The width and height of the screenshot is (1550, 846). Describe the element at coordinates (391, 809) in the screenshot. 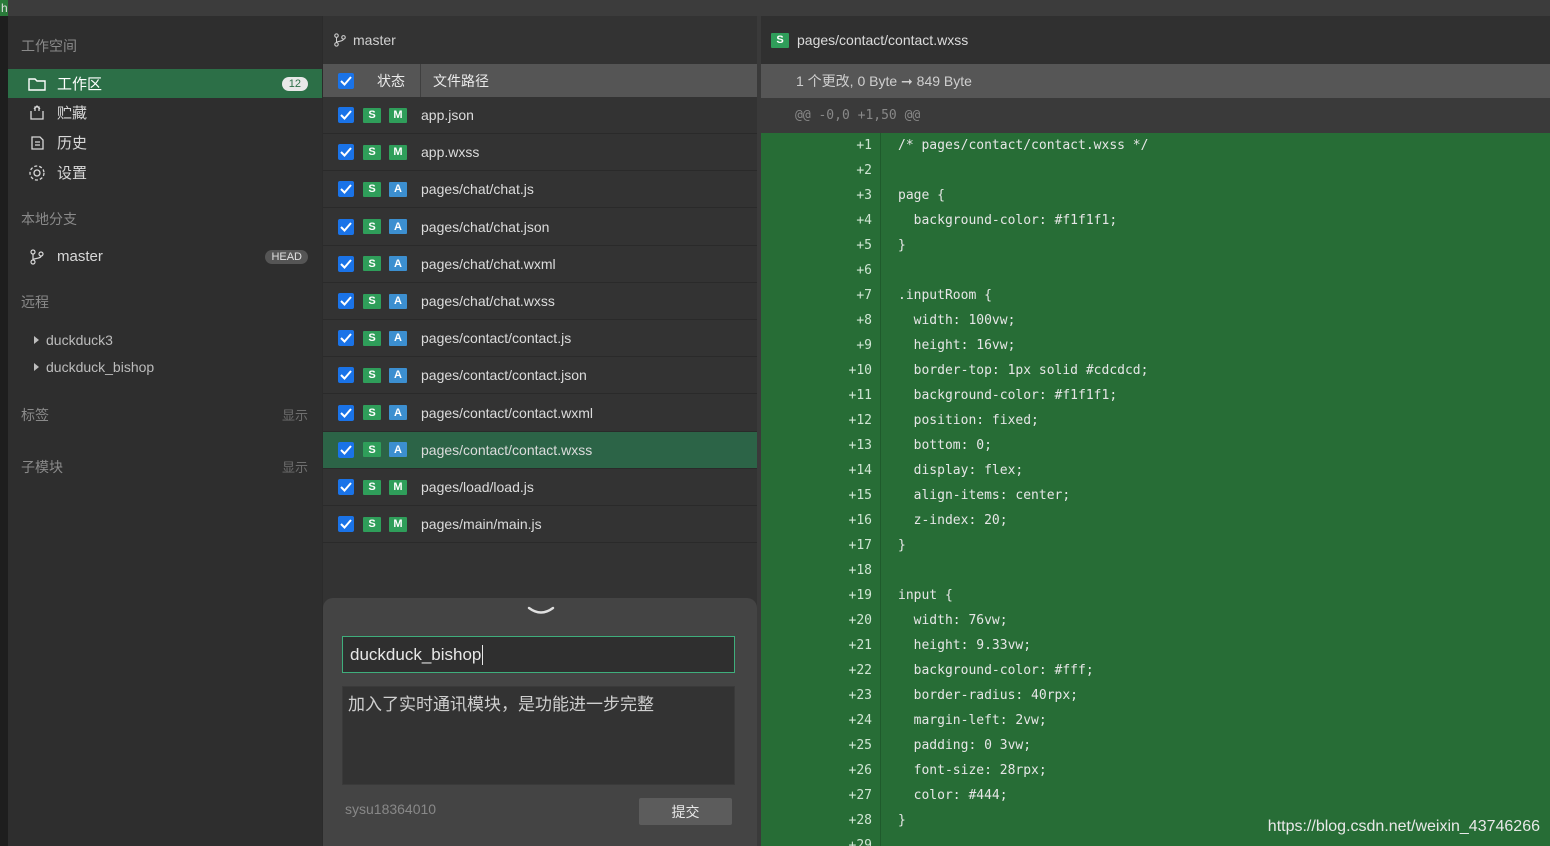

I see `commit-author: sysu18364010` at that location.